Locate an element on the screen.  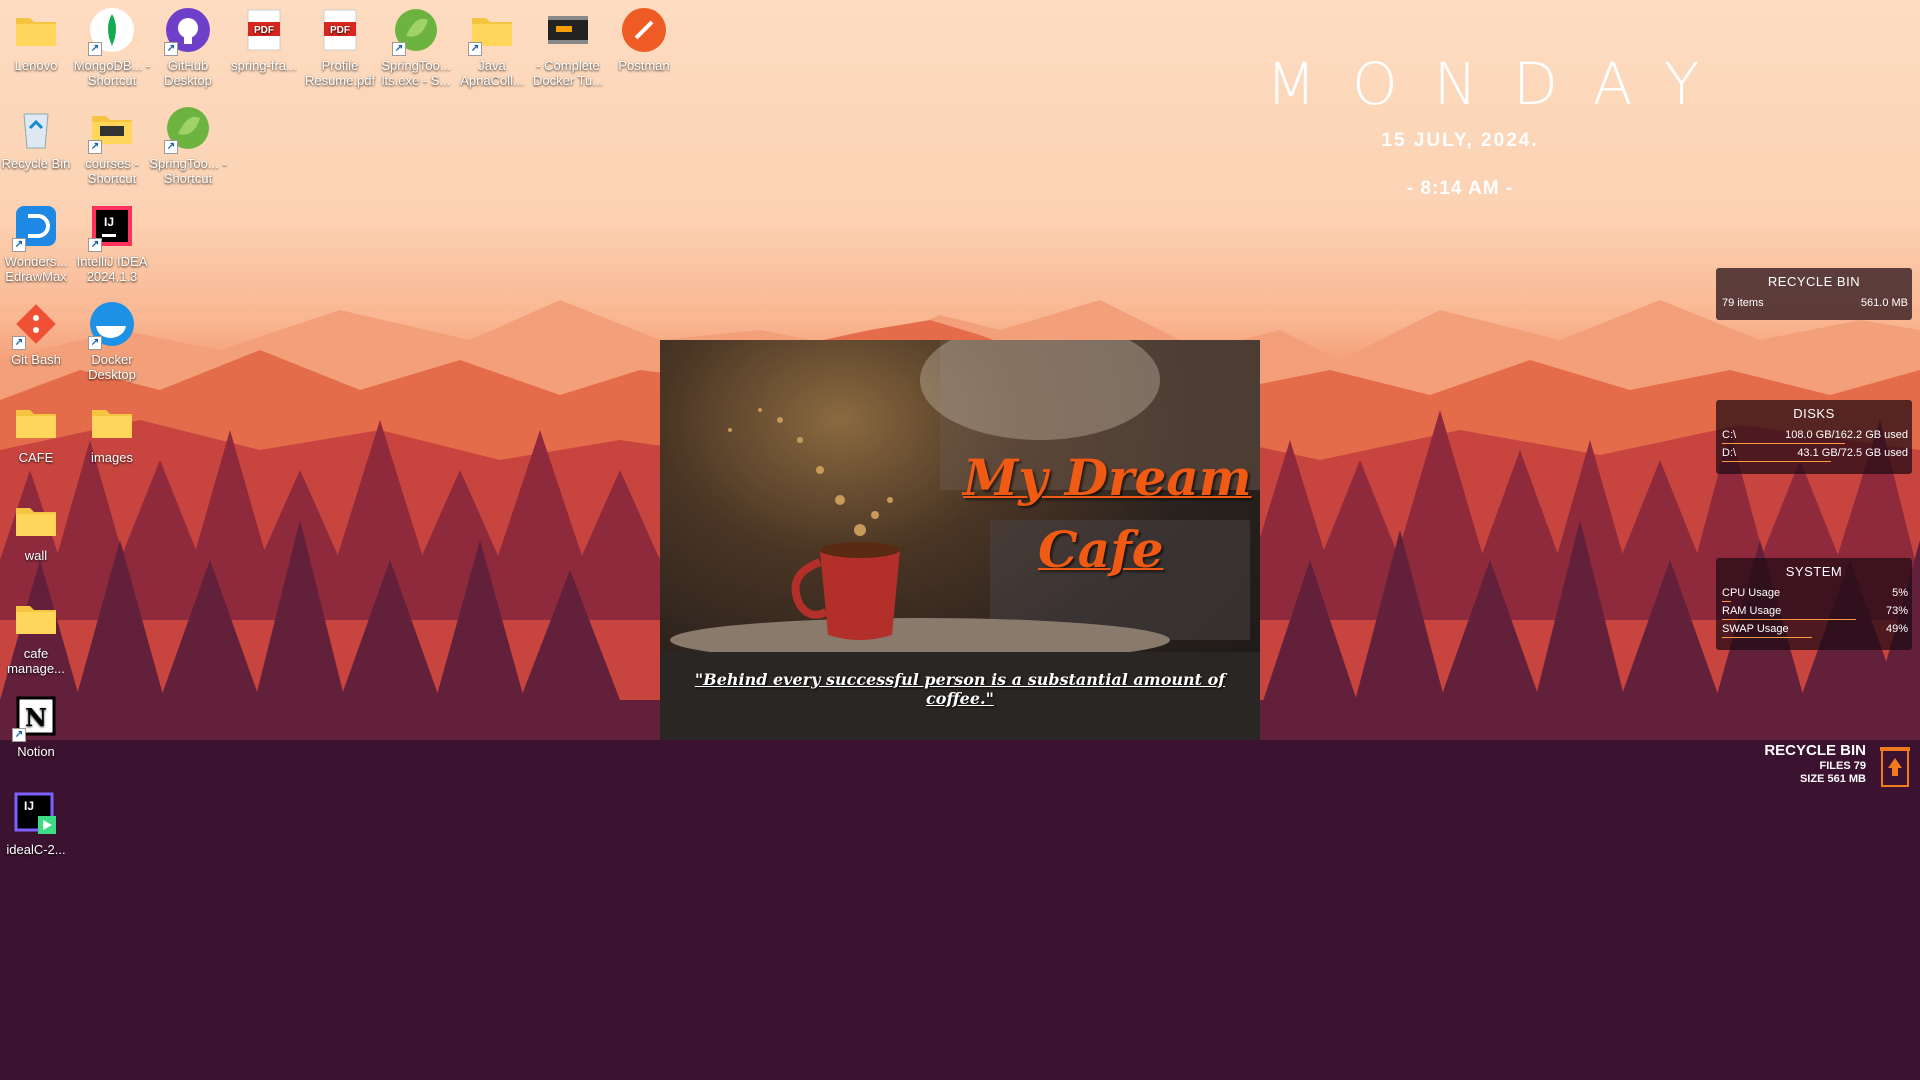
ram-value: 73% is located at coordinates (1896, 611).